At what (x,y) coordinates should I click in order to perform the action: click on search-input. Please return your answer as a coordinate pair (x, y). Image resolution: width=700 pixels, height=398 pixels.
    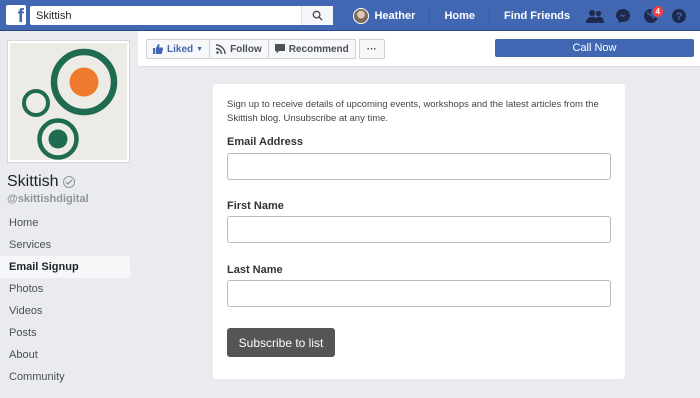
    Looking at the image, I should click on (165, 15).